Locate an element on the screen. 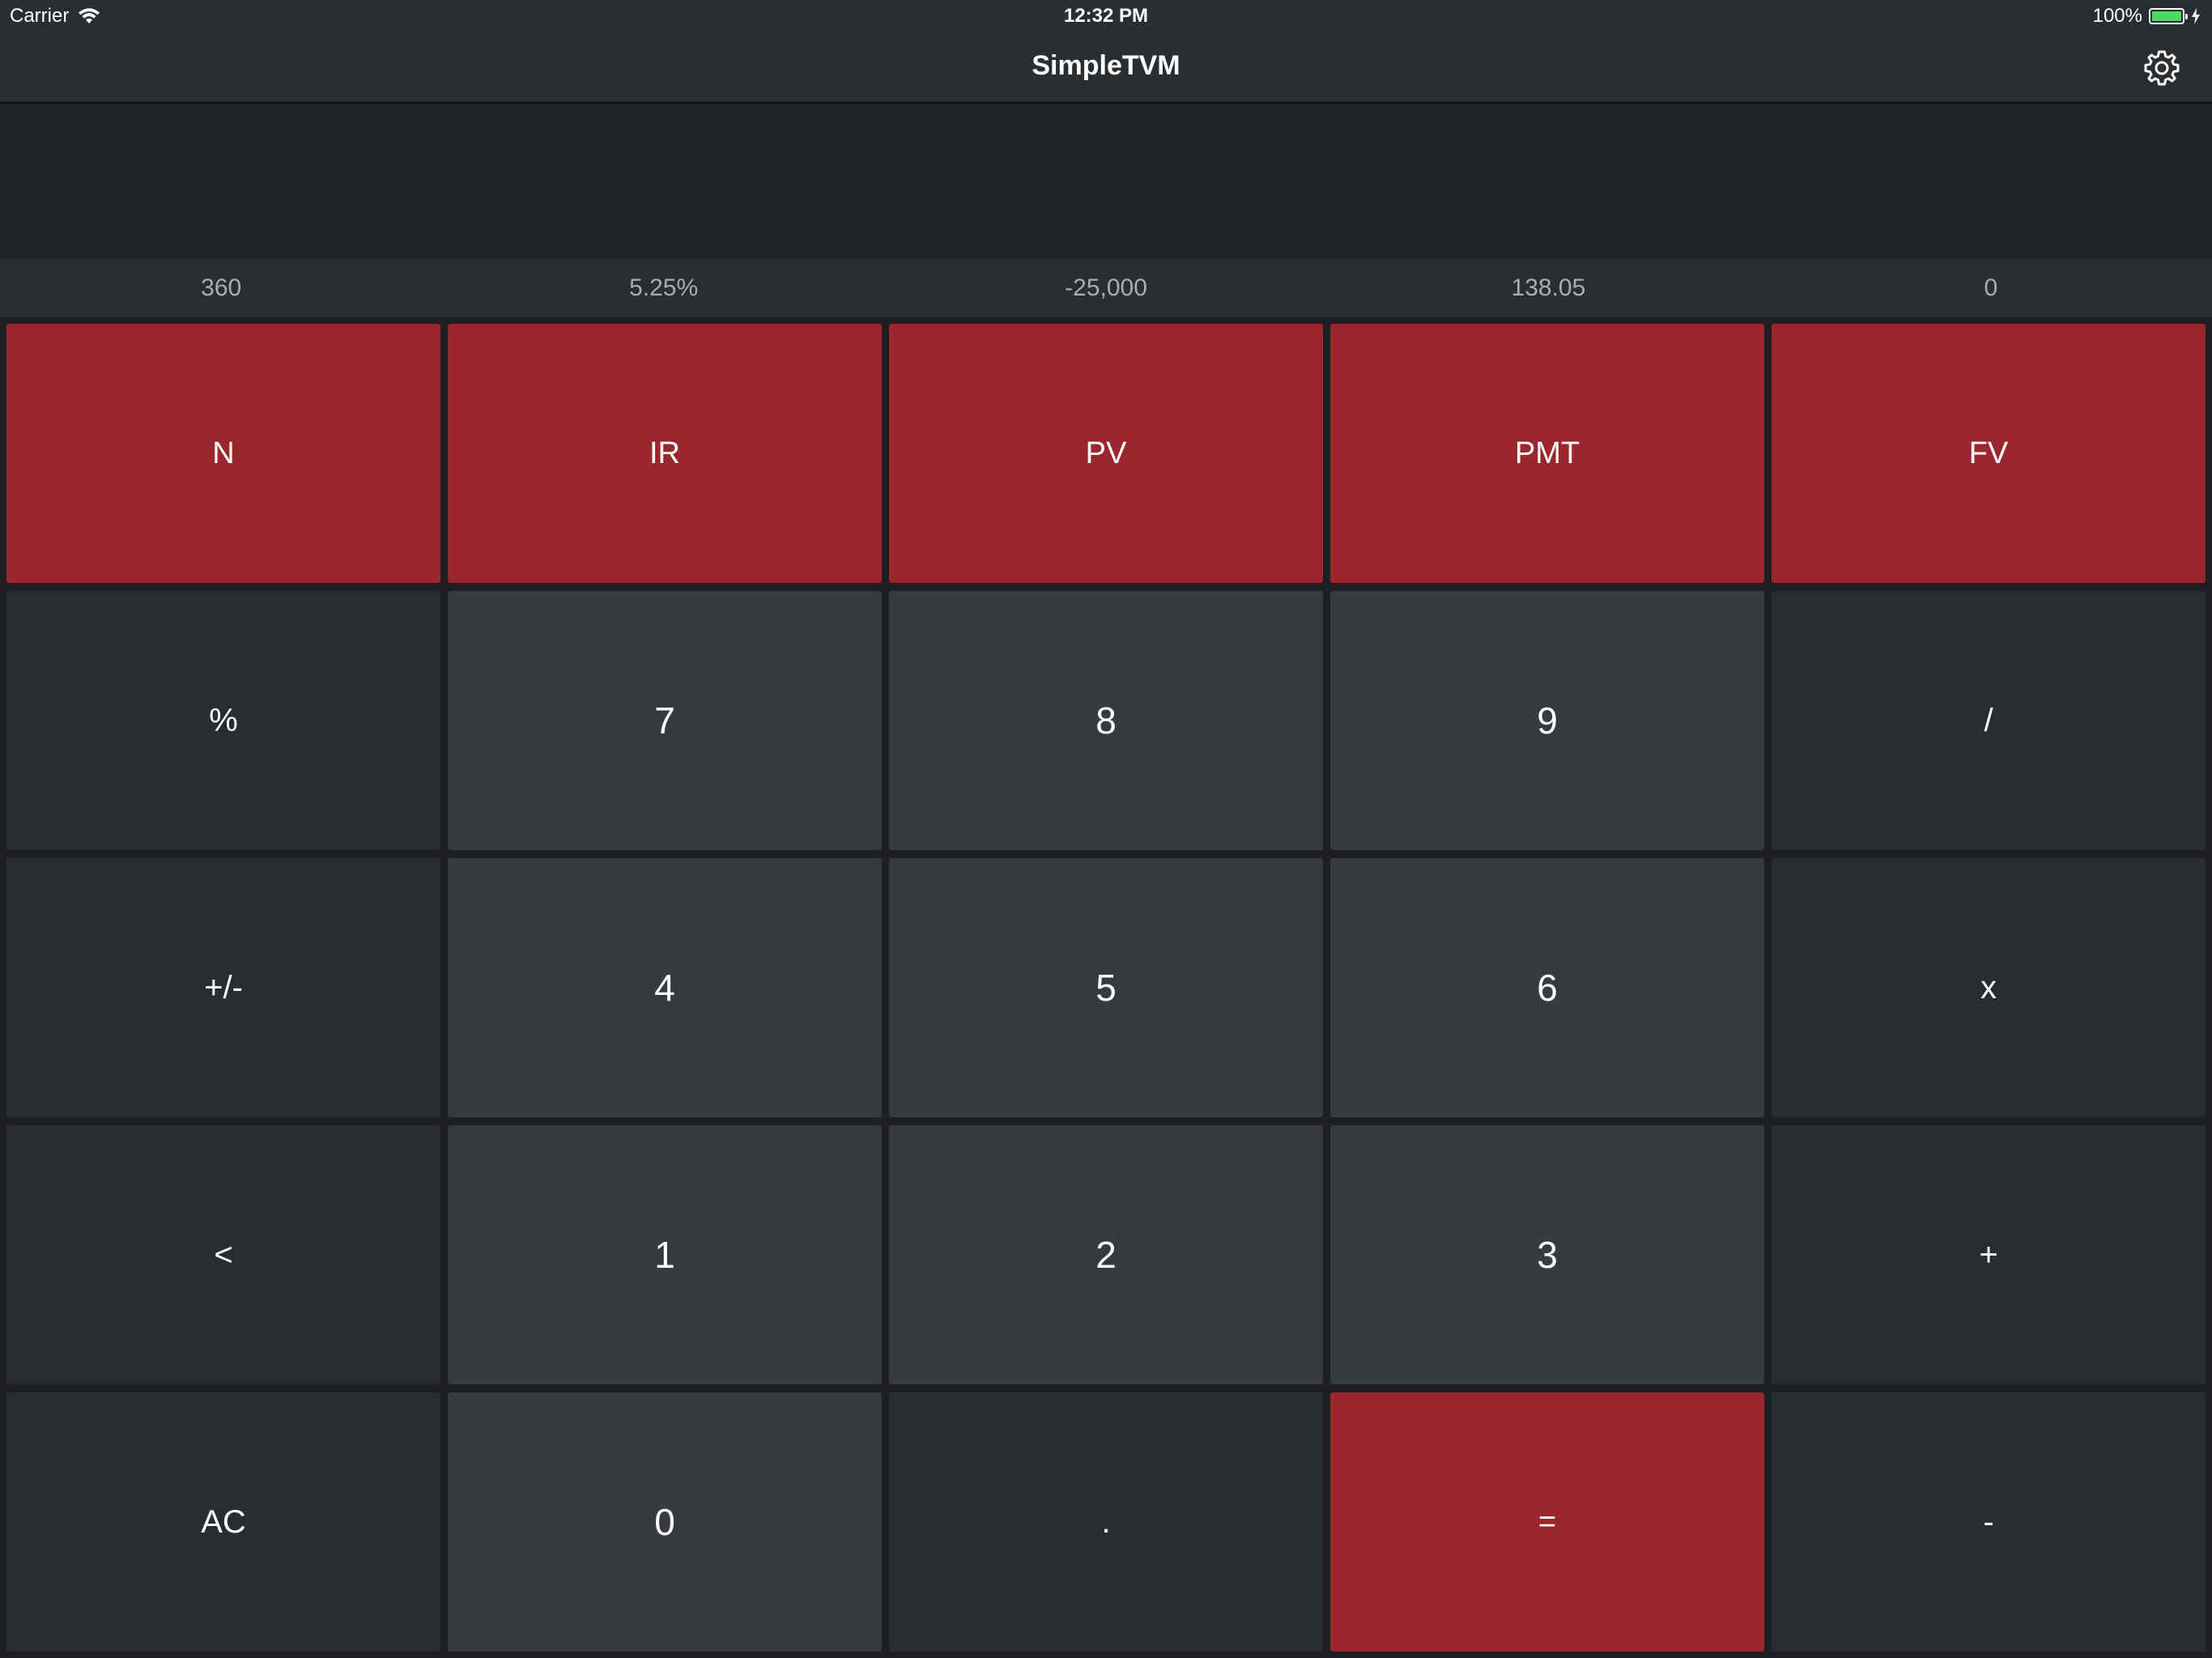 Image resolution: width=2212 pixels, height=1658 pixels. plus-button: + is located at coordinates (1989, 1254).